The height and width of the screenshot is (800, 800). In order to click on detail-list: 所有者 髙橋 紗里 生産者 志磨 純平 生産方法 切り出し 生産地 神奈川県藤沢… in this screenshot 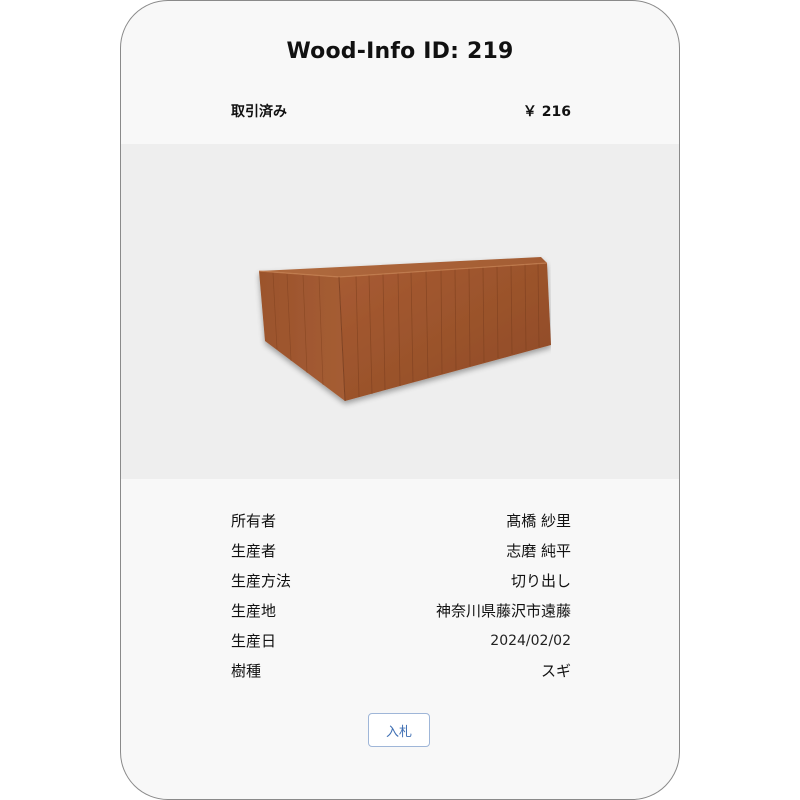, I will do `click(401, 601)`.